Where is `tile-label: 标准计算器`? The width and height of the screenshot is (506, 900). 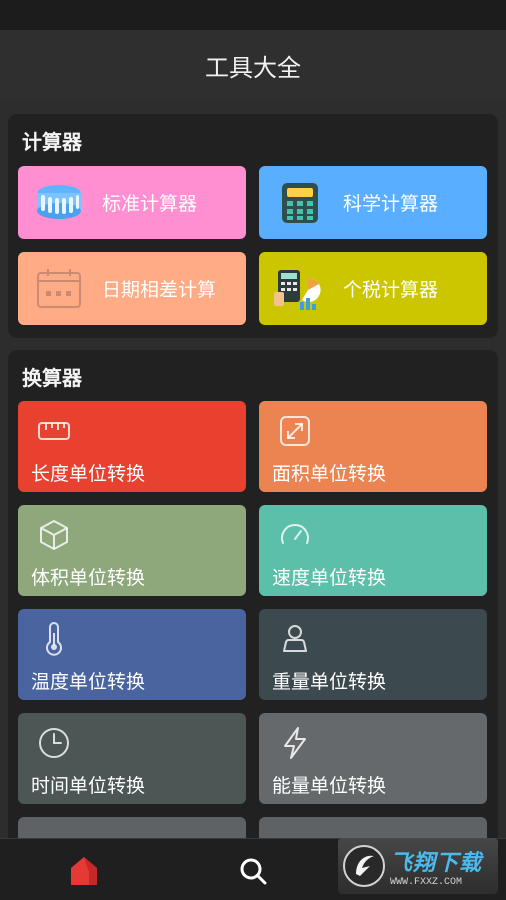 tile-label: 标准计算器 is located at coordinates (150, 204).